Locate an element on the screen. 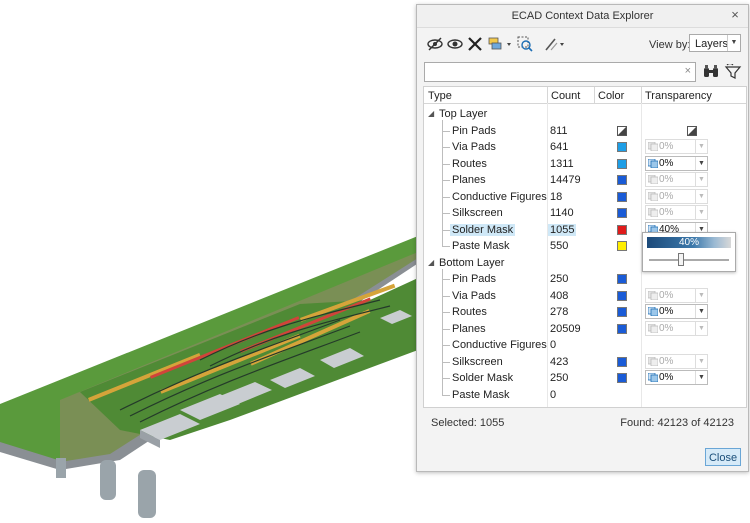 The image size is (750, 523). mixed-color-icon is located at coordinates (622, 130).